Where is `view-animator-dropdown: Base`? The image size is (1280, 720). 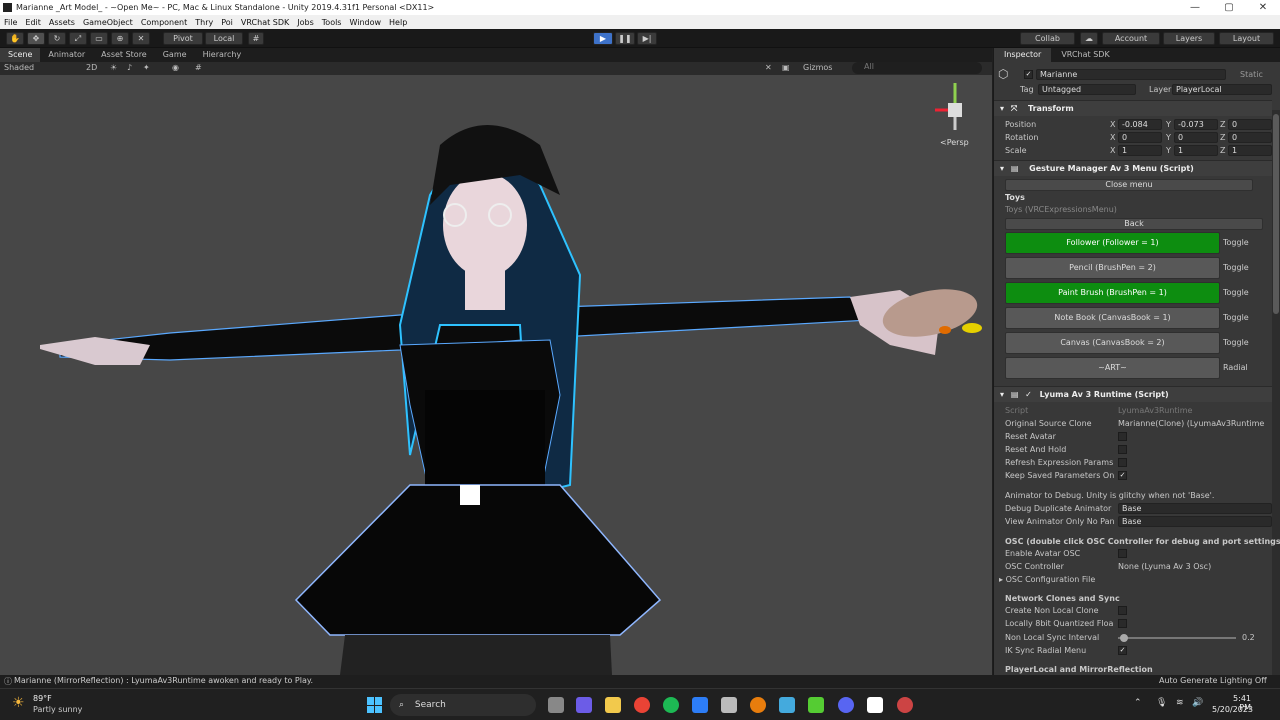 view-animator-dropdown: Base is located at coordinates (1195, 521).